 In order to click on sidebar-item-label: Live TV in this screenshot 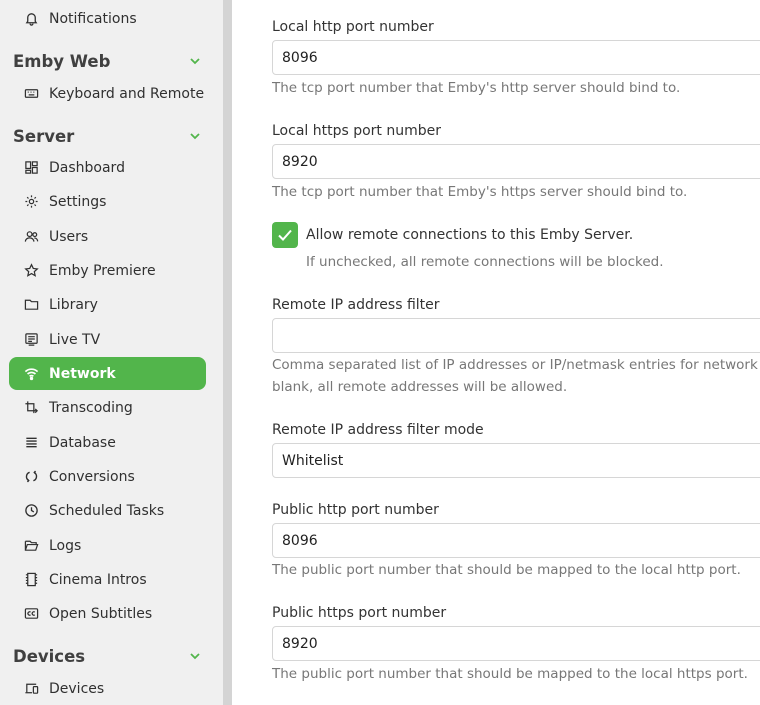, I will do `click(75, 339)`.